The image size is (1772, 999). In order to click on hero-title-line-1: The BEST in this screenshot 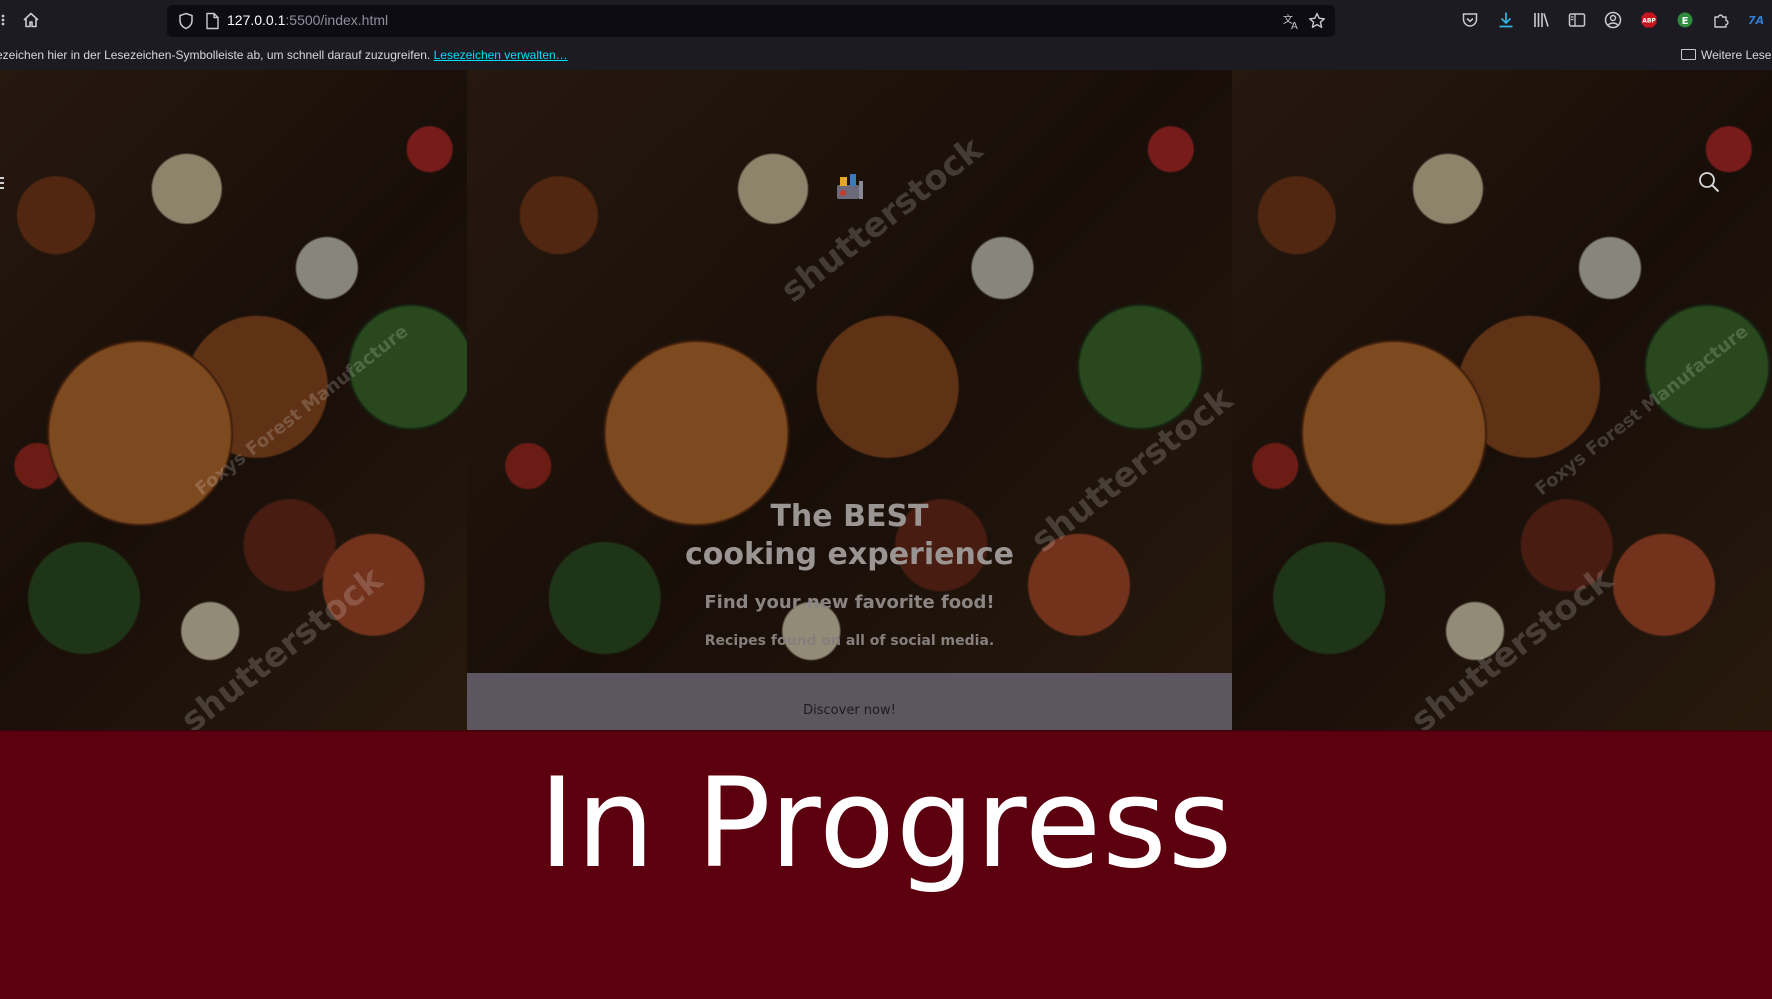, I will do `click(849, 516)`.